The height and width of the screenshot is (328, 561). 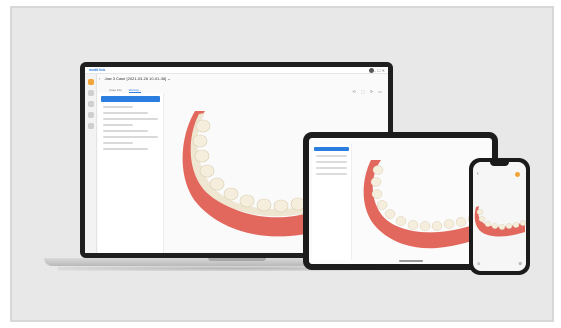 I want to click on phone-display: ‹ ⊙ ⚙, so click(x=499, y=216).